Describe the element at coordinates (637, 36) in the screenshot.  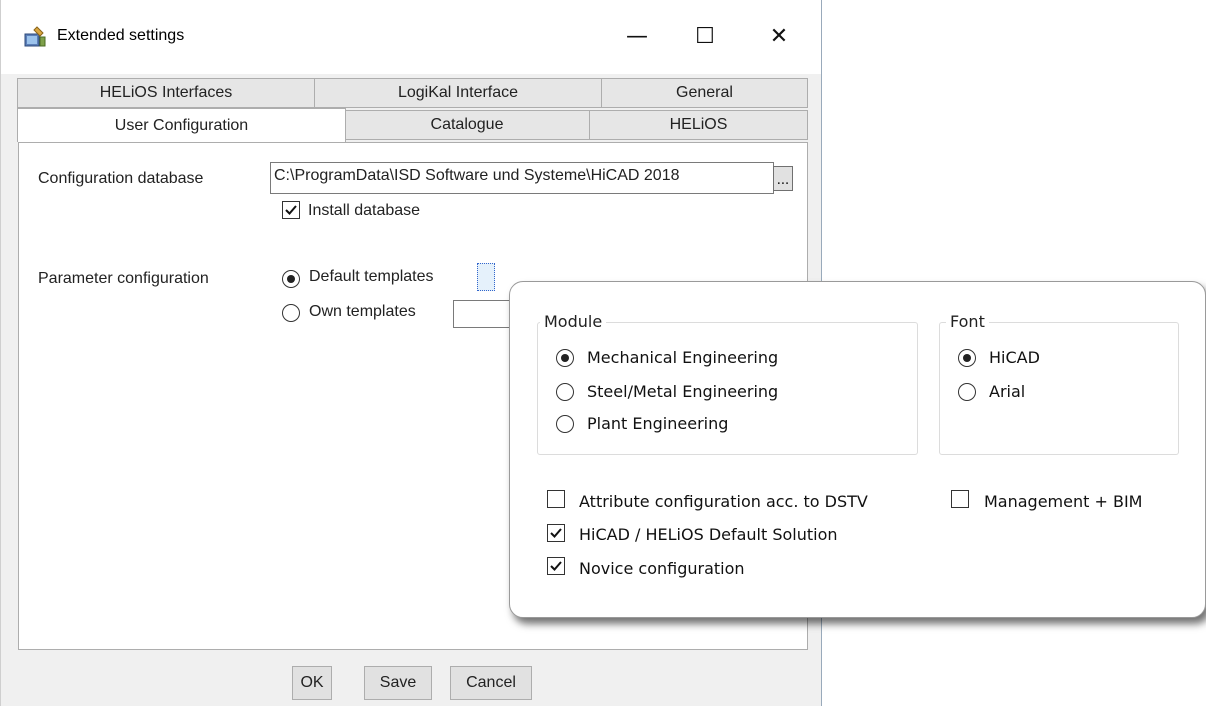
I see `minimize-button: —` at that location.